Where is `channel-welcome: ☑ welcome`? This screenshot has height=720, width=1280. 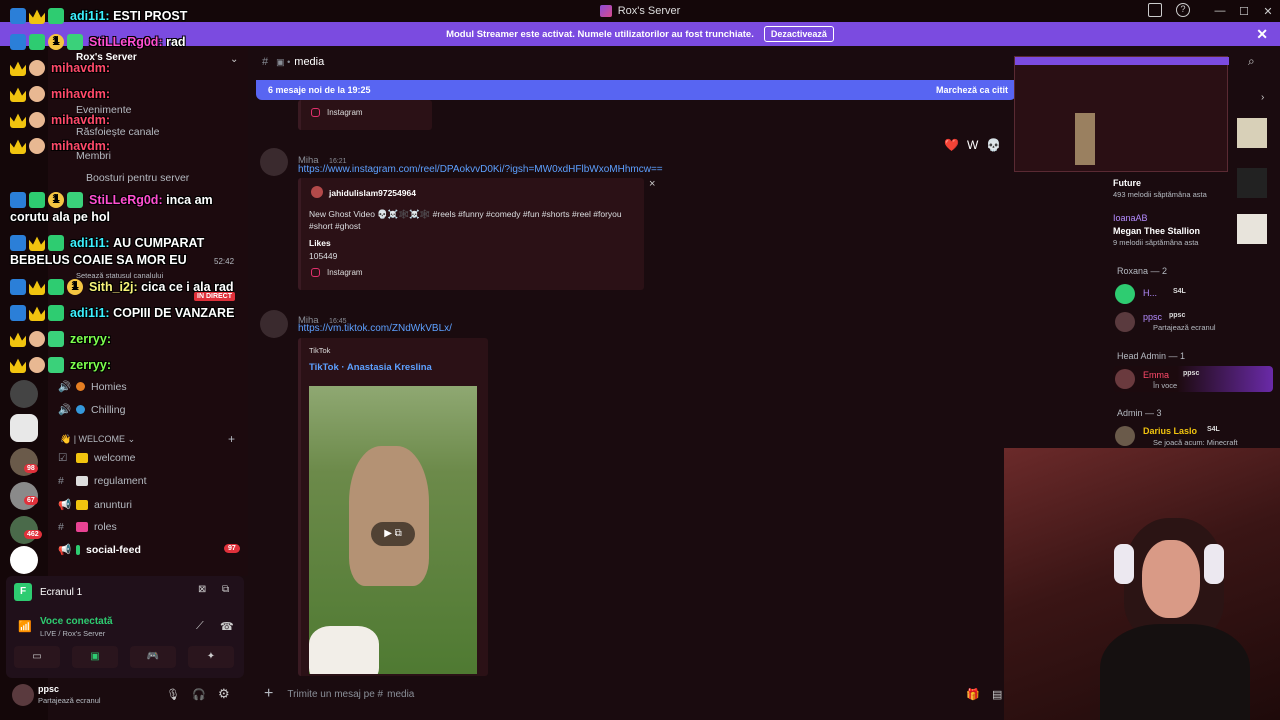 channel-welcome: ☑ welcome is located at coordinates (96, 458).